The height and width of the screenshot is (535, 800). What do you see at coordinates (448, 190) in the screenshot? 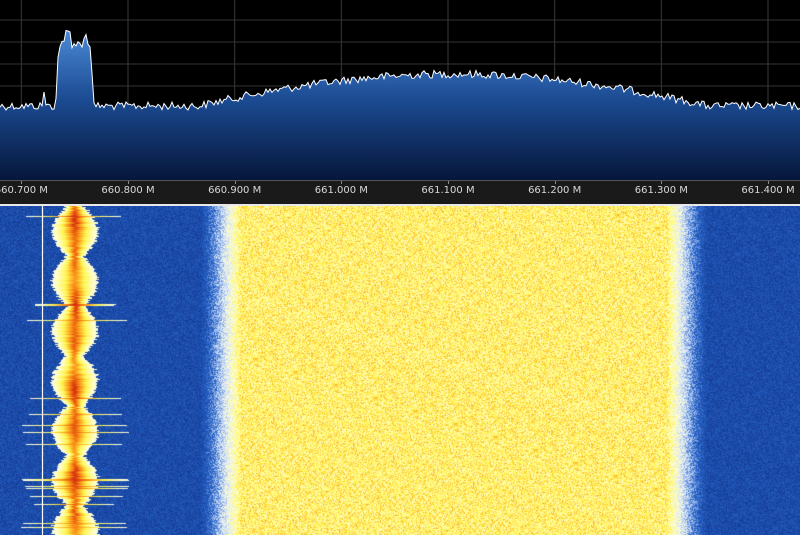
I see `axis-label: 661.100 M` at bounding box center [448, 190].